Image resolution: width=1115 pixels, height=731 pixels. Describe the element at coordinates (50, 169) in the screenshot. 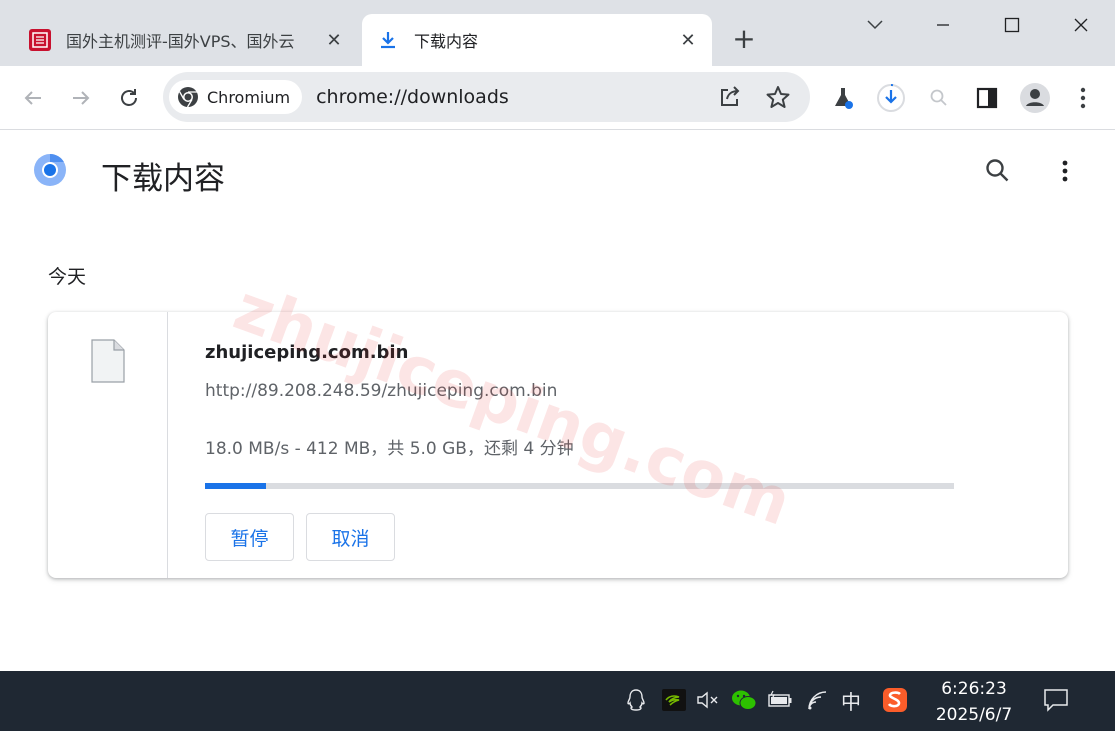

I see `chromium-logo-icon` at that location.